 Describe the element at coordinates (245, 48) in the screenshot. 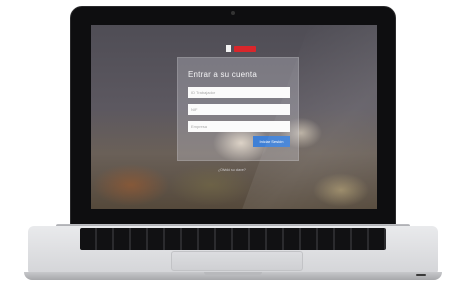

I see `brand-logo-icon` at that location.